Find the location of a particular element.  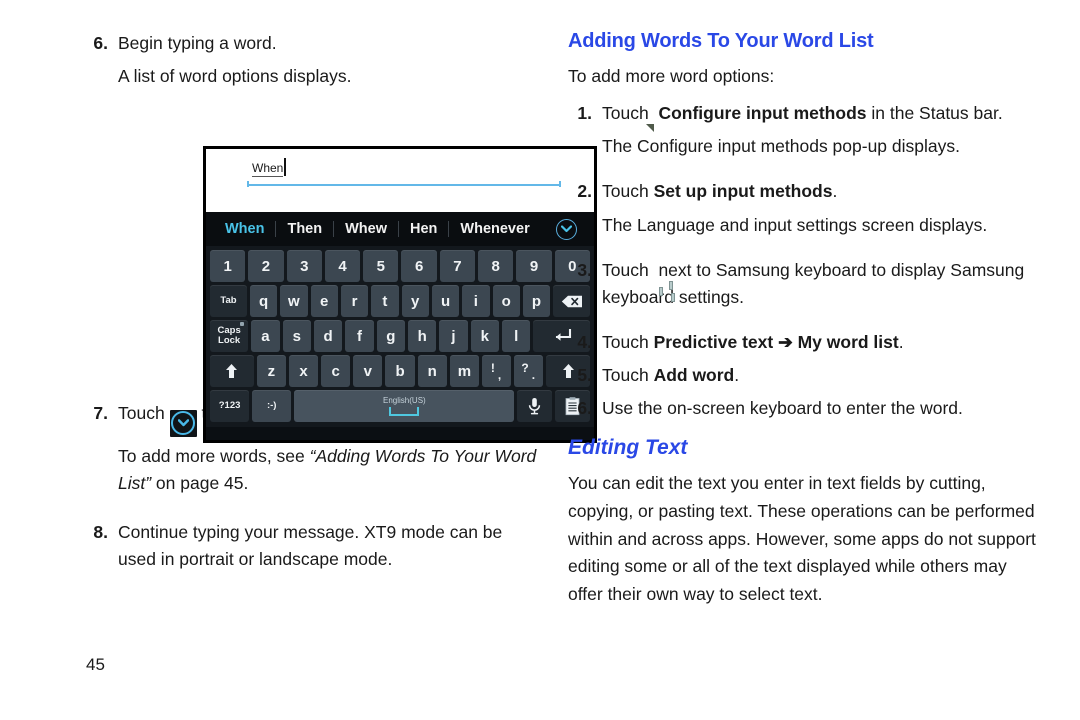

suggestion-word: When is located at coordinates (244, 229).